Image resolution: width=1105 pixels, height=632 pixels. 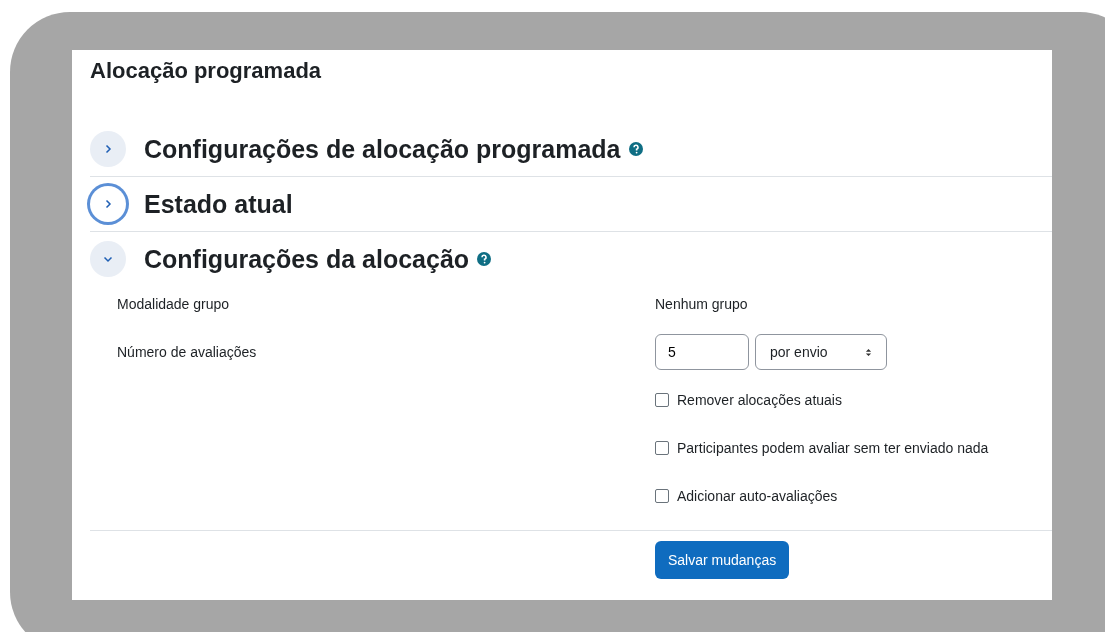 I want to click on field-label: Número de avaliações, so click(x=187, y=352).